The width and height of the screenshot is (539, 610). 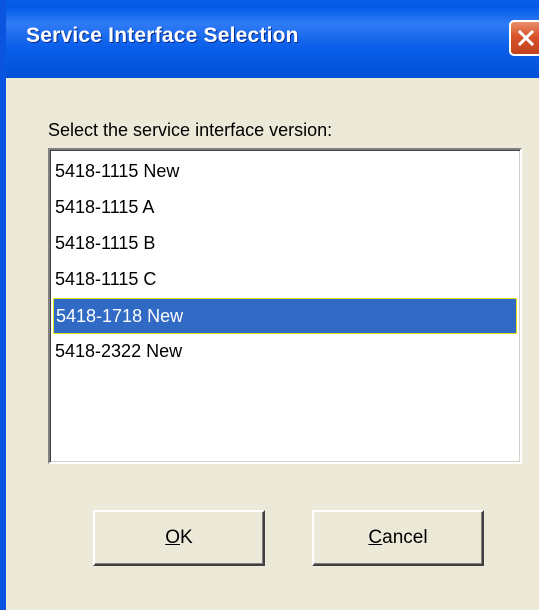 I want to click on cancel-button: Cancel, so click(x=398, y=538).